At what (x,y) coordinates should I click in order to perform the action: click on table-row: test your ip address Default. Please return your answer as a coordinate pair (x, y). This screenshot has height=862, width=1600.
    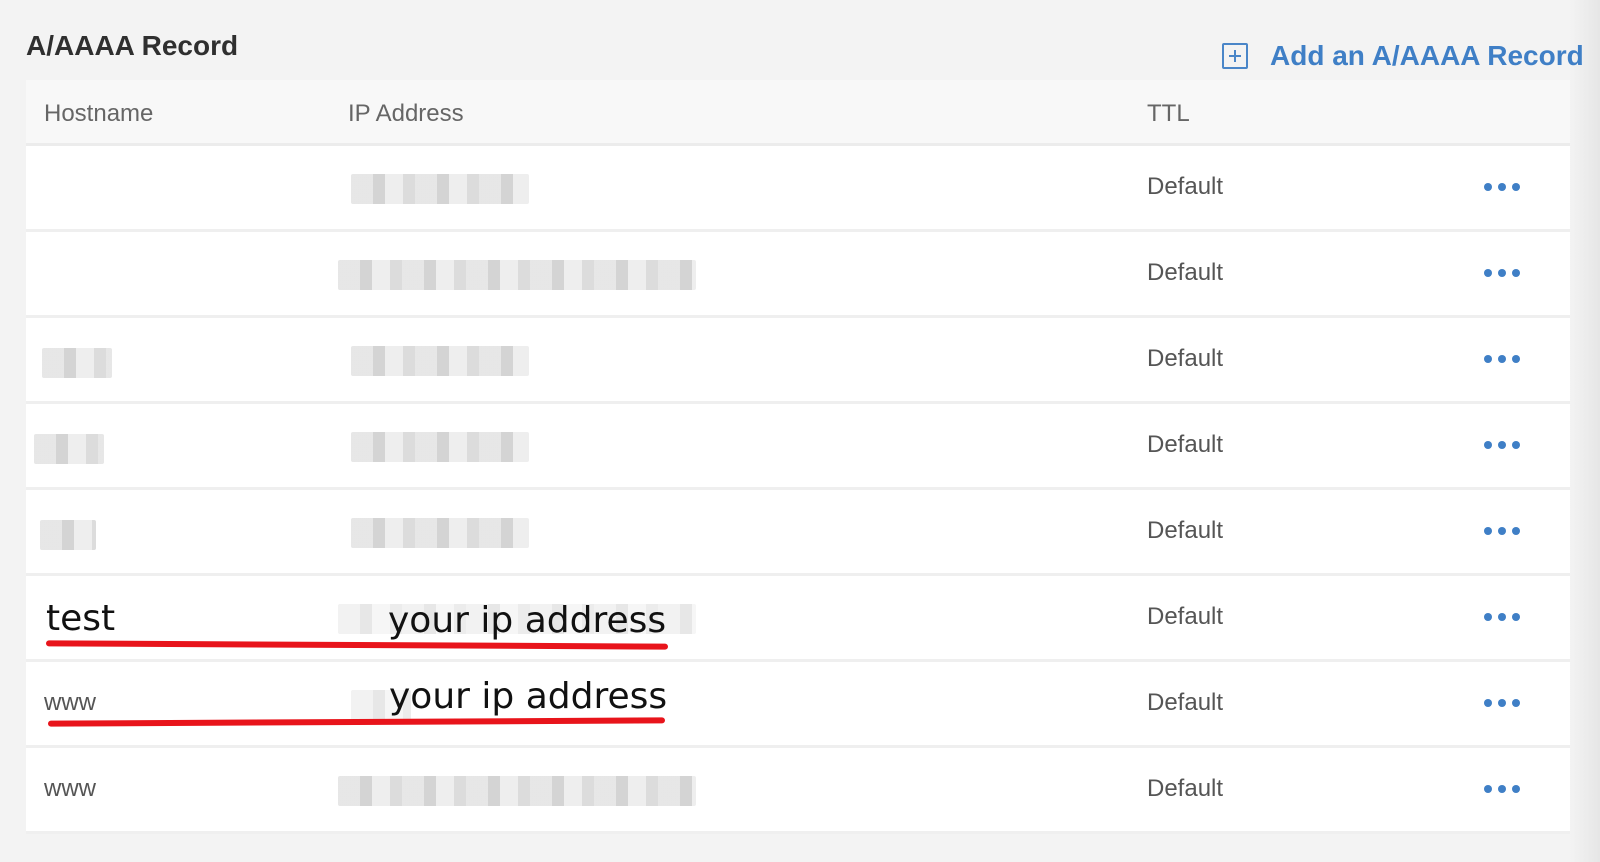
    Looking at the image, I should click on (798, 619).